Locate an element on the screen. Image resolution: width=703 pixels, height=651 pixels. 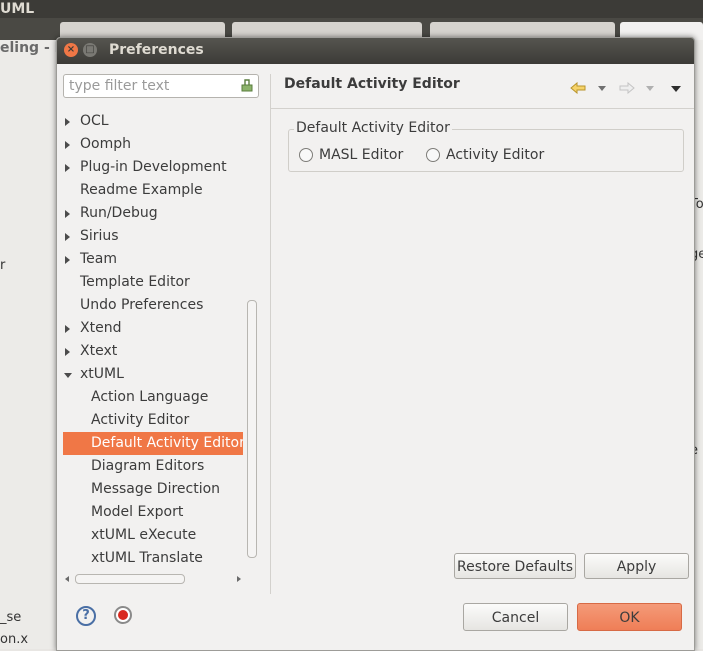
apply-button: Apply is located at coordinates (636, 566).